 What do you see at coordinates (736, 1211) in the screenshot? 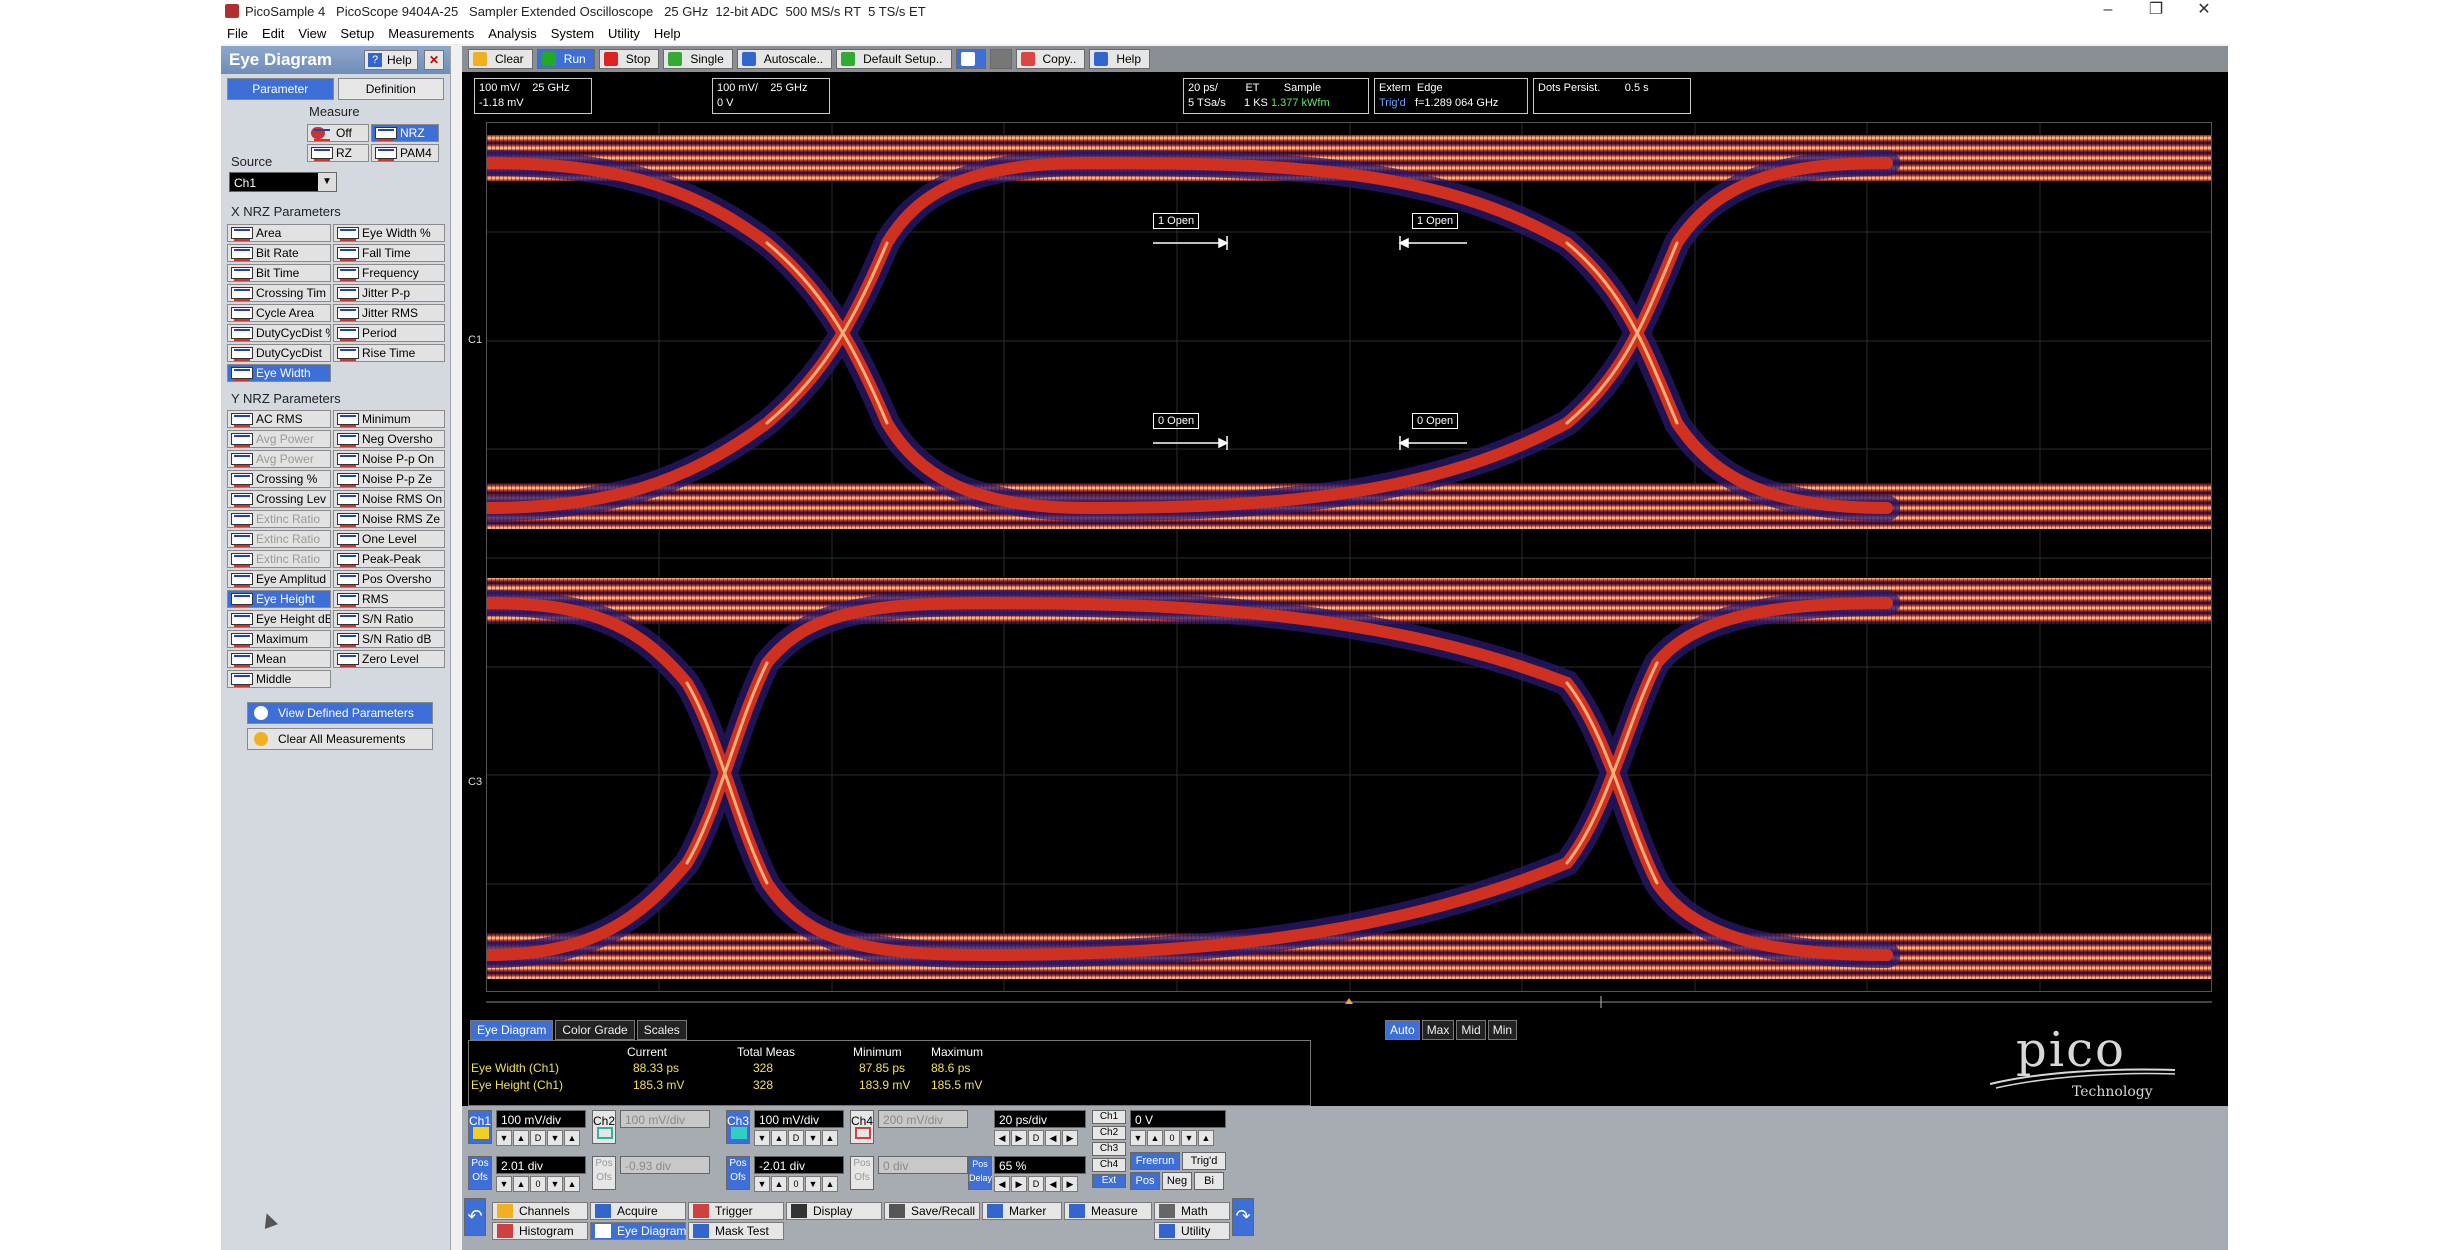
I see `nav-trigger-button: Trigger` at bounding box center [736, 1211].